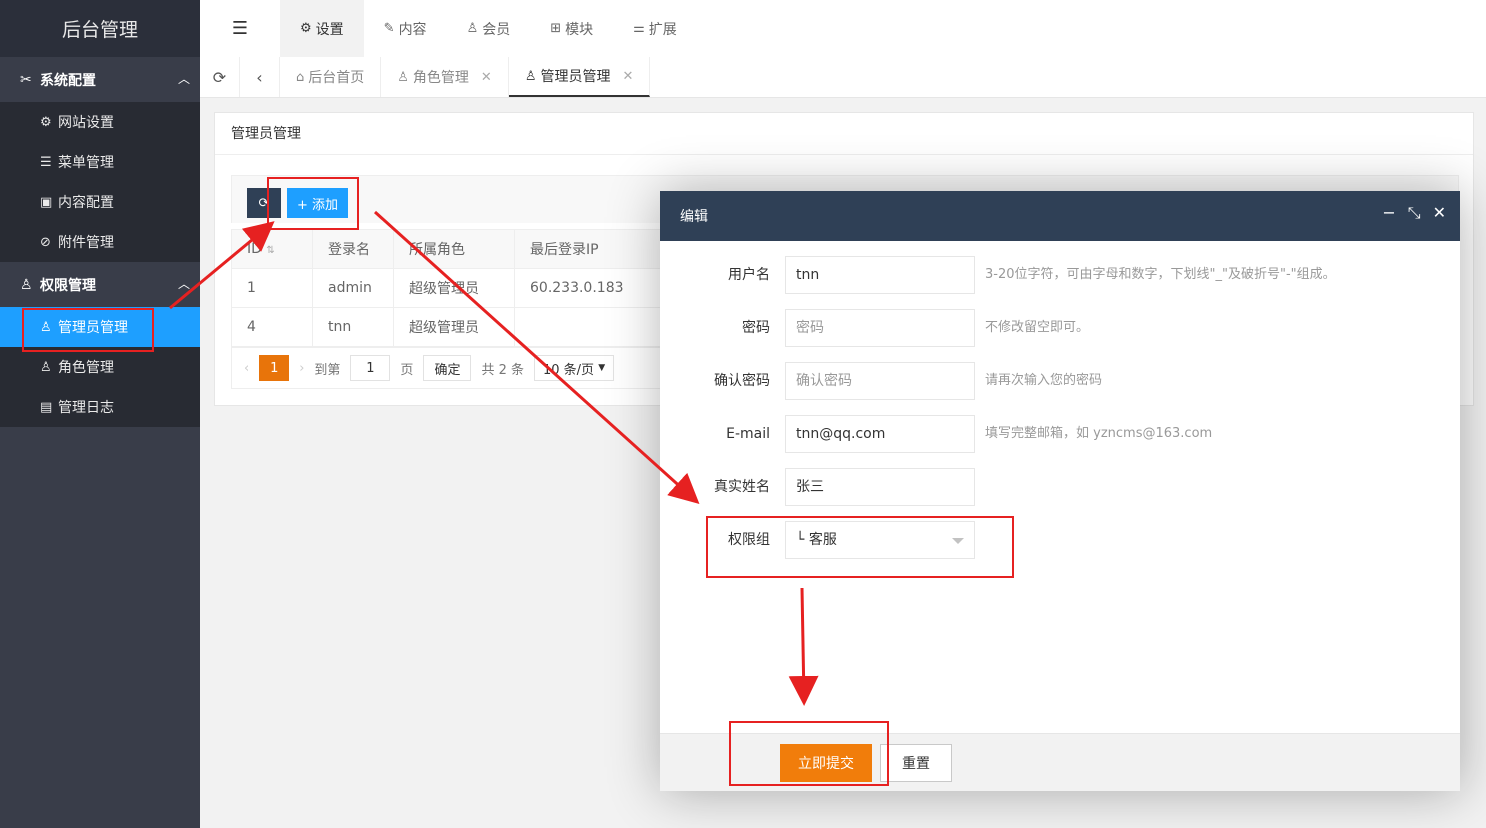 The image size is (1486, 828). I want to click on total-count: 共 2 条, so click(502, 370).